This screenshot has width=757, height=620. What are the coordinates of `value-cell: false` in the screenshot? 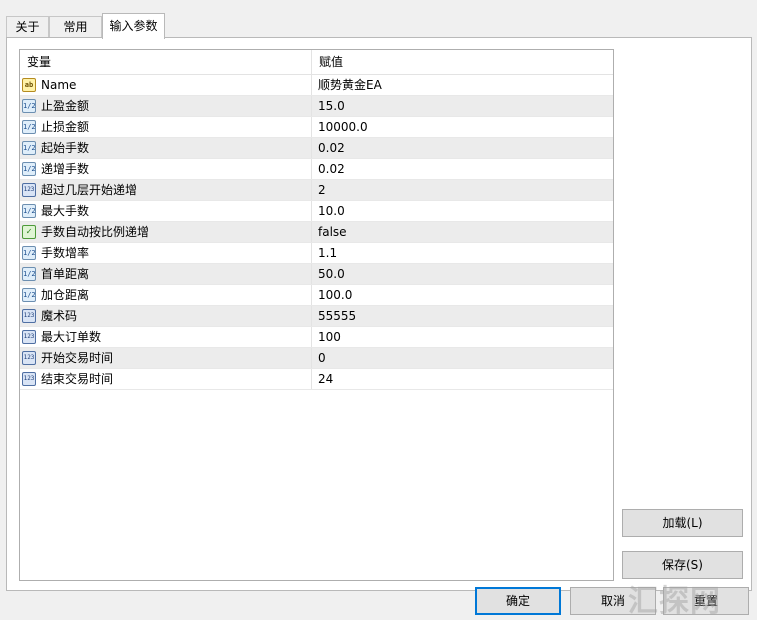 It's located at (329, 232).